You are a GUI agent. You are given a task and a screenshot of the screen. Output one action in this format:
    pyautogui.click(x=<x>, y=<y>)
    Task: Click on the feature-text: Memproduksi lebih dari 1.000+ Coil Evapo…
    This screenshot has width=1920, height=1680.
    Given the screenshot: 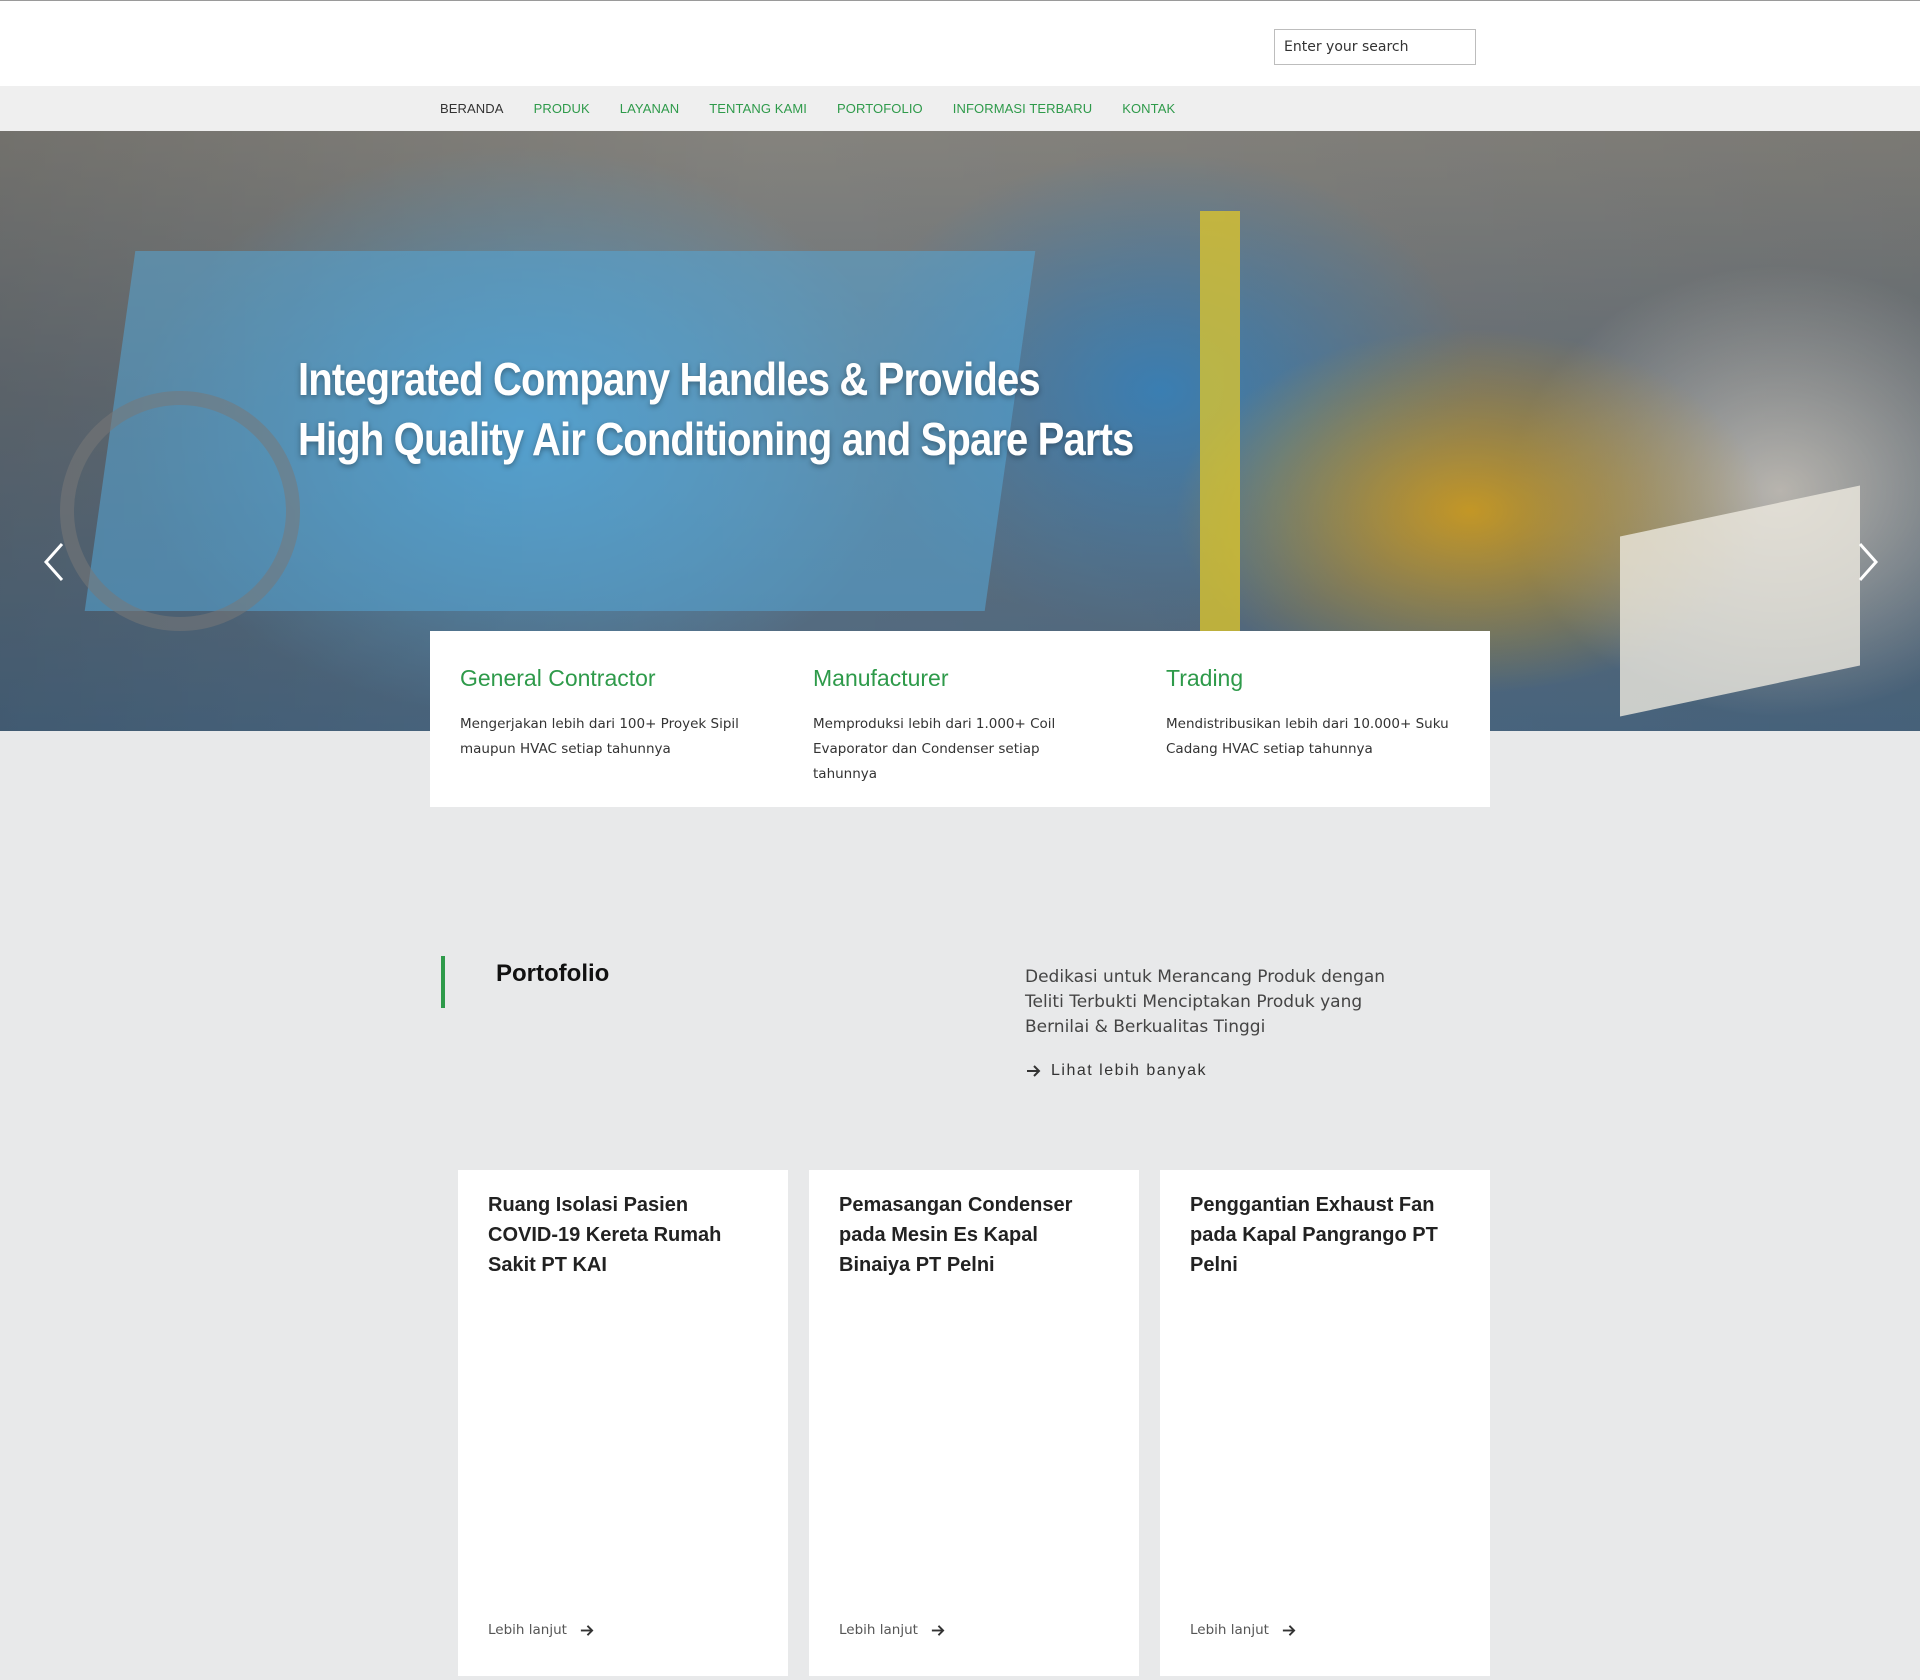 What is the action you would take?
    pyautogui.click(x=934, y=749)
    